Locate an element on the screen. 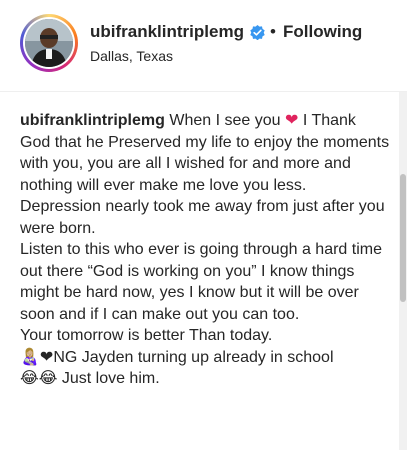 The height and width of the screenshot is (450, 407). caption-username: ubifranklintriplemg is located at coordinates (92, 120).